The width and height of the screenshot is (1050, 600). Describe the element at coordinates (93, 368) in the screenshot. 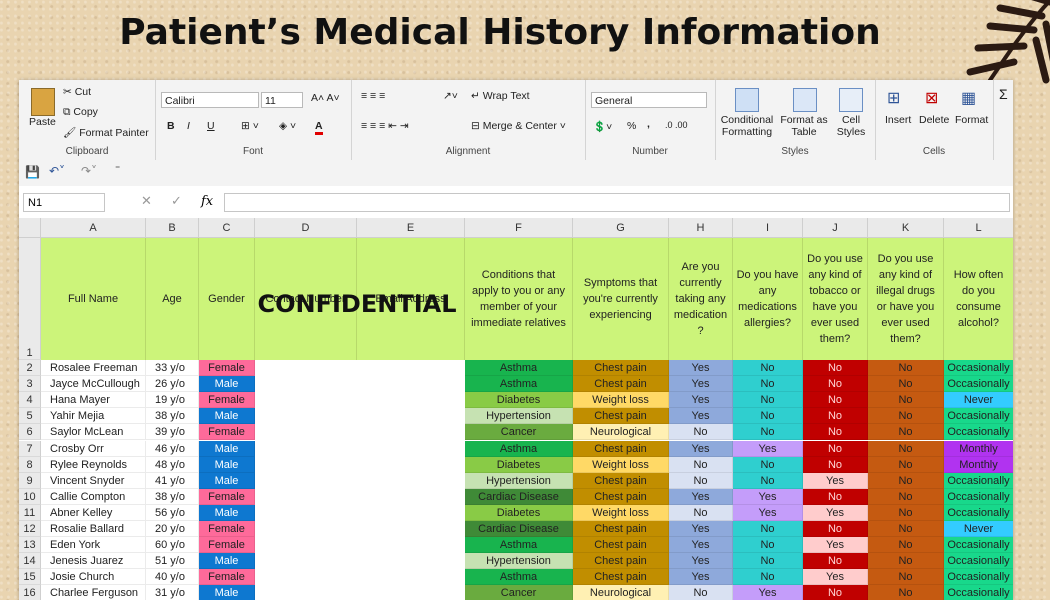

I see `table-cell-a: Rosalee Freeman` at that location.